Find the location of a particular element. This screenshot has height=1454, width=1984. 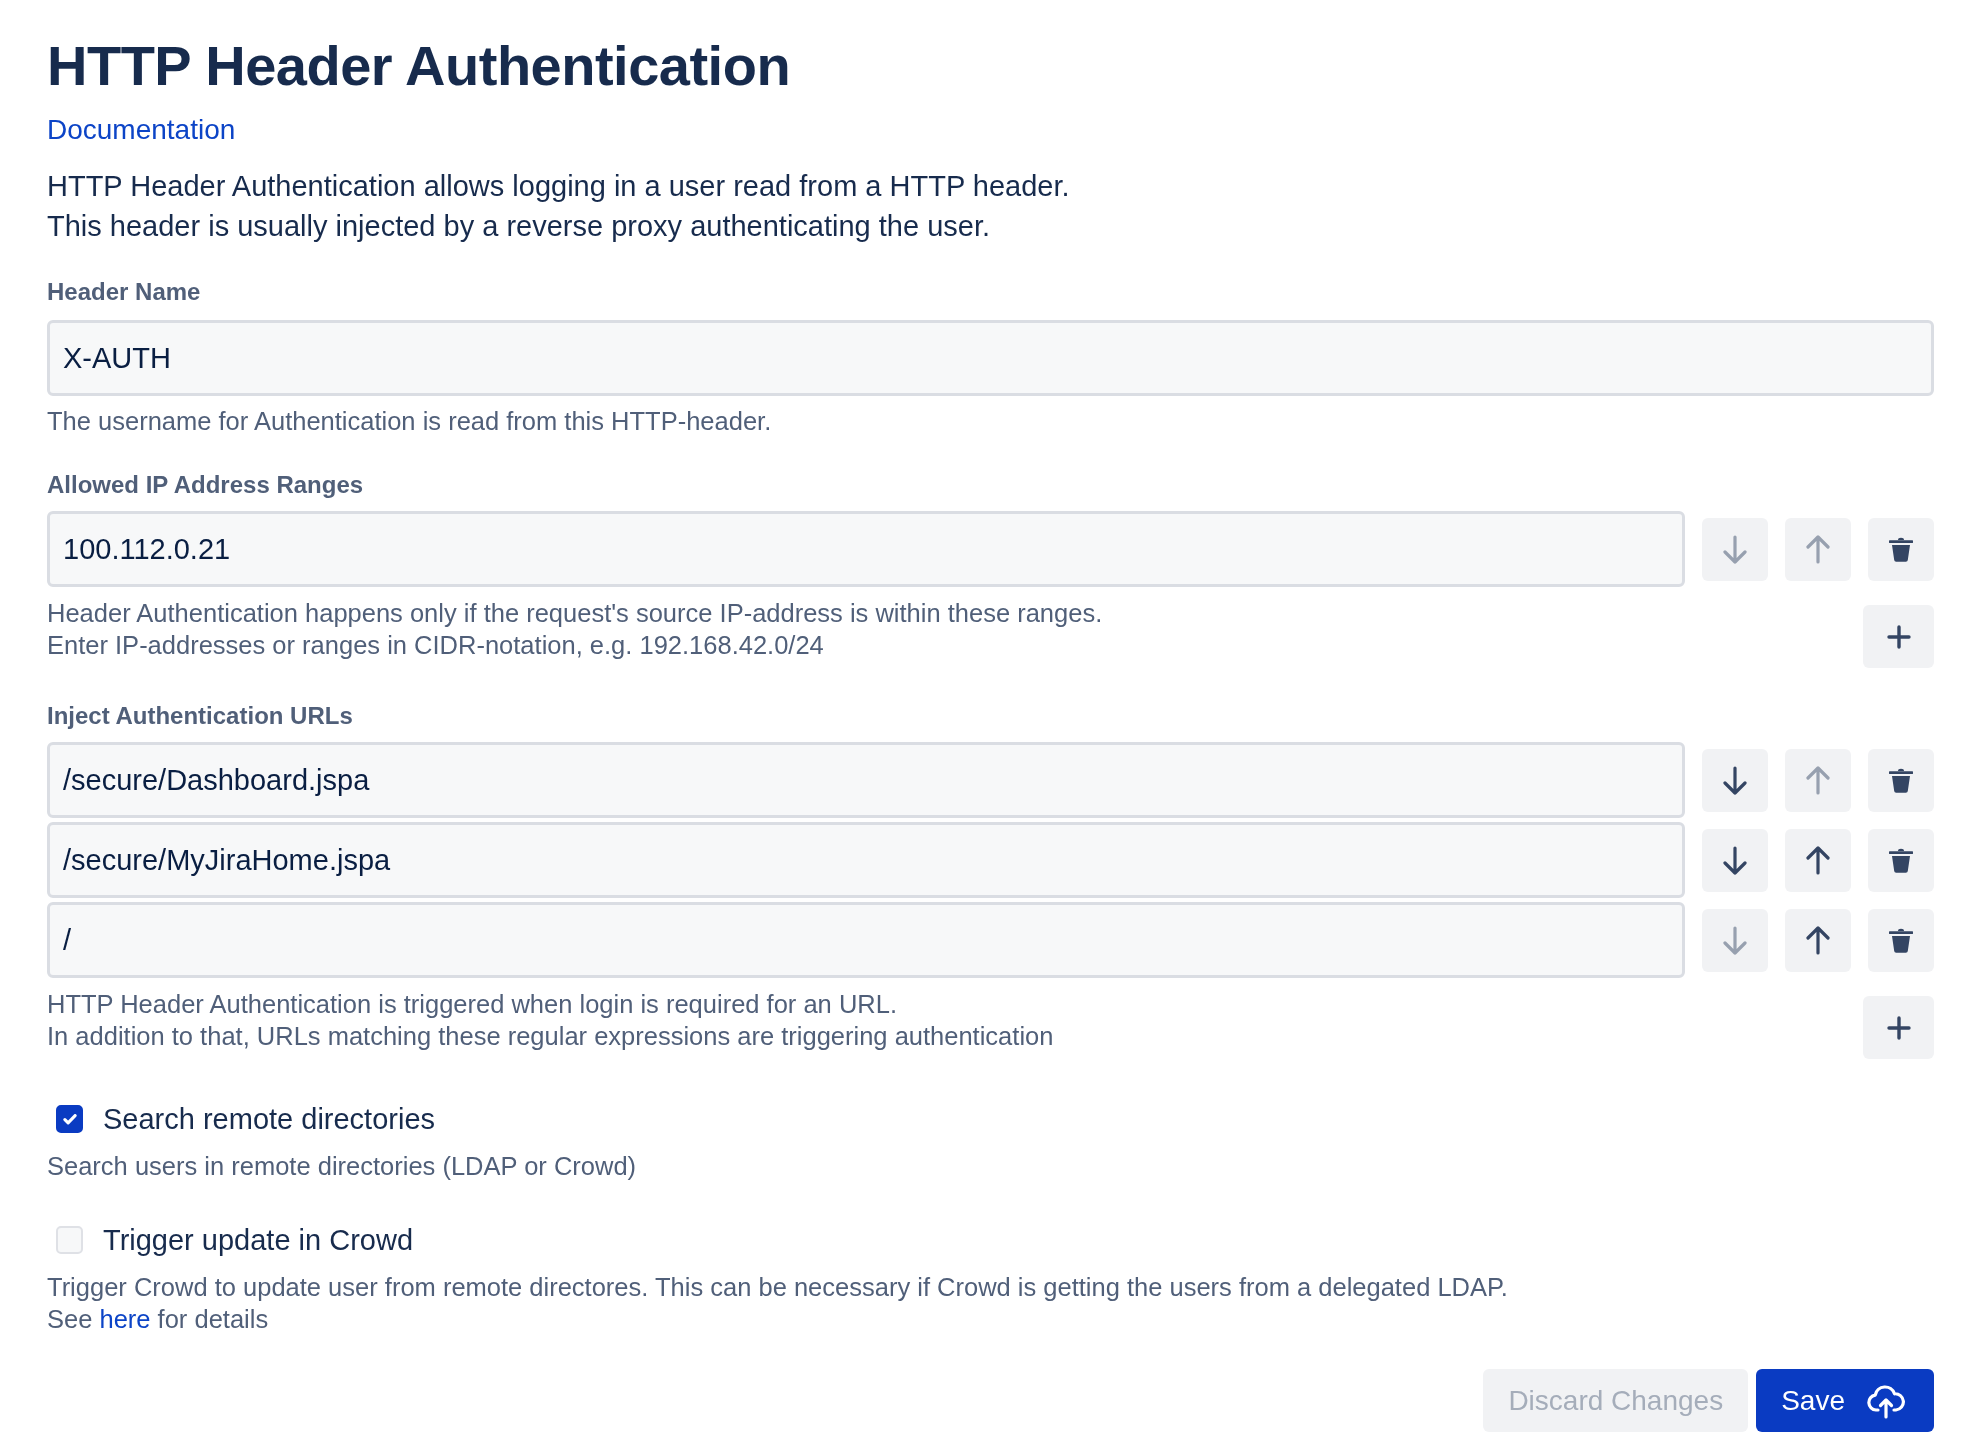

url-field: / is located at coordinates (866, 940).